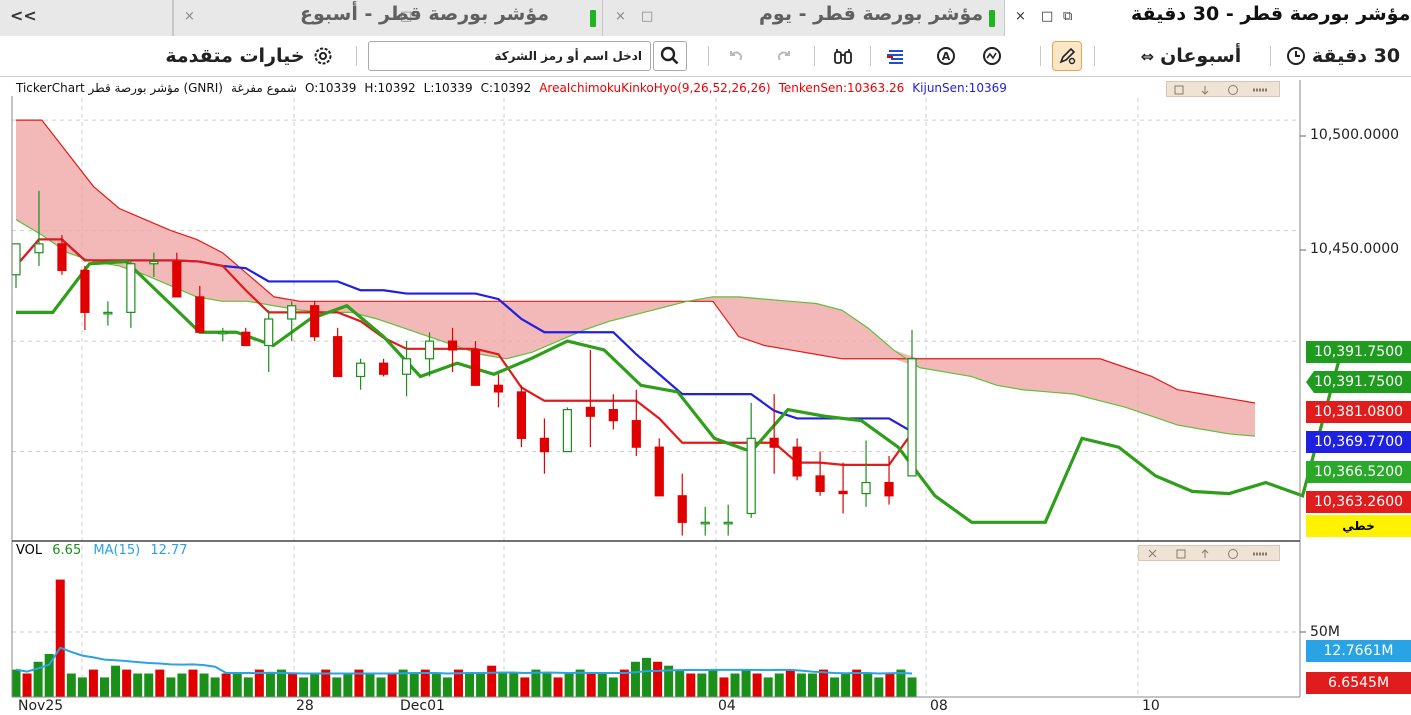  What do you see at coordinates (736, 56) in the screenshot?
I see `undo-button` at bounding box center [736, 56].